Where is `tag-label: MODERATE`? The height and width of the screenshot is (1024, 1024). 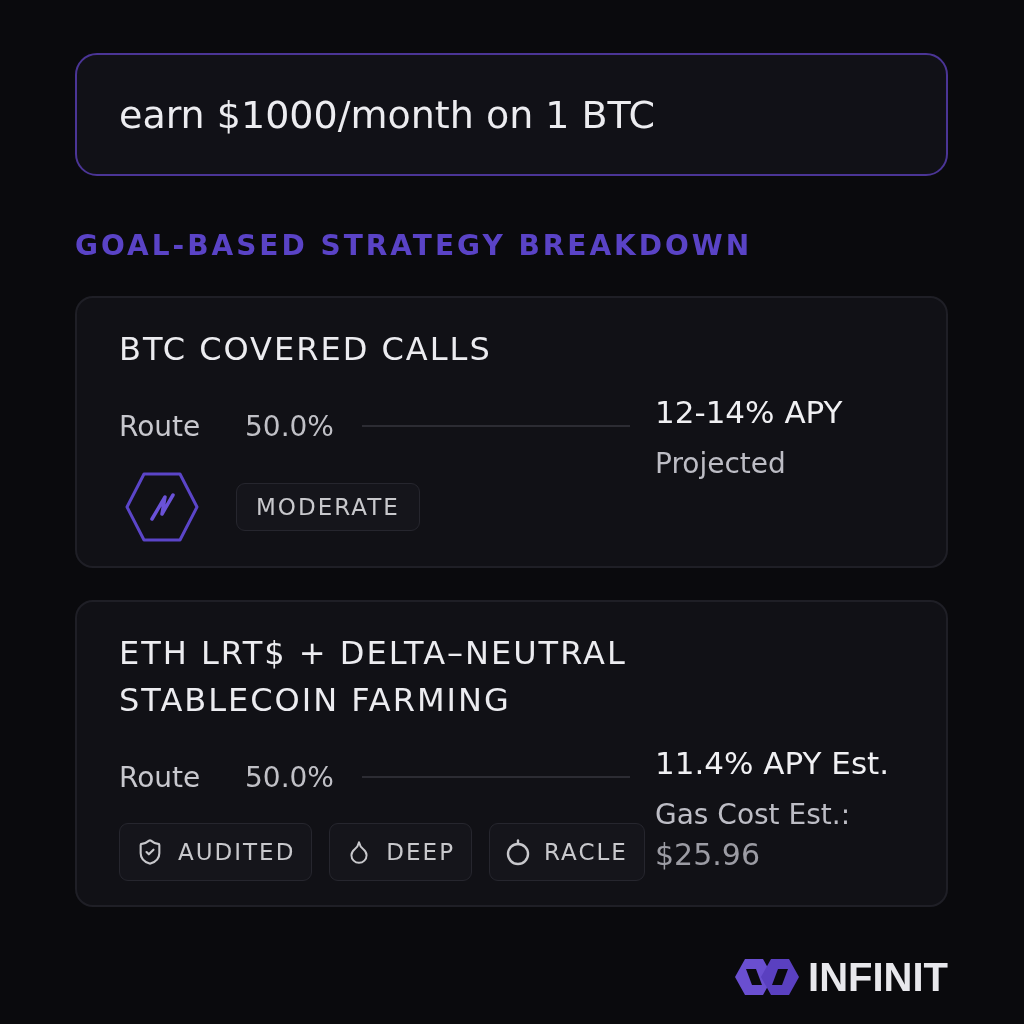 tag-label: MODERATE is located at coordinates (328, 507).